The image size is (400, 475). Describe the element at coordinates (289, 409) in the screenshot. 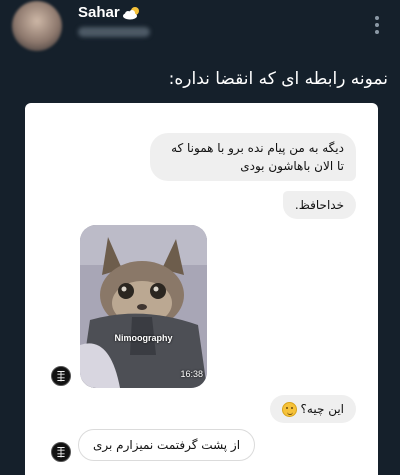

I see `smiling-face-icon` at that location.